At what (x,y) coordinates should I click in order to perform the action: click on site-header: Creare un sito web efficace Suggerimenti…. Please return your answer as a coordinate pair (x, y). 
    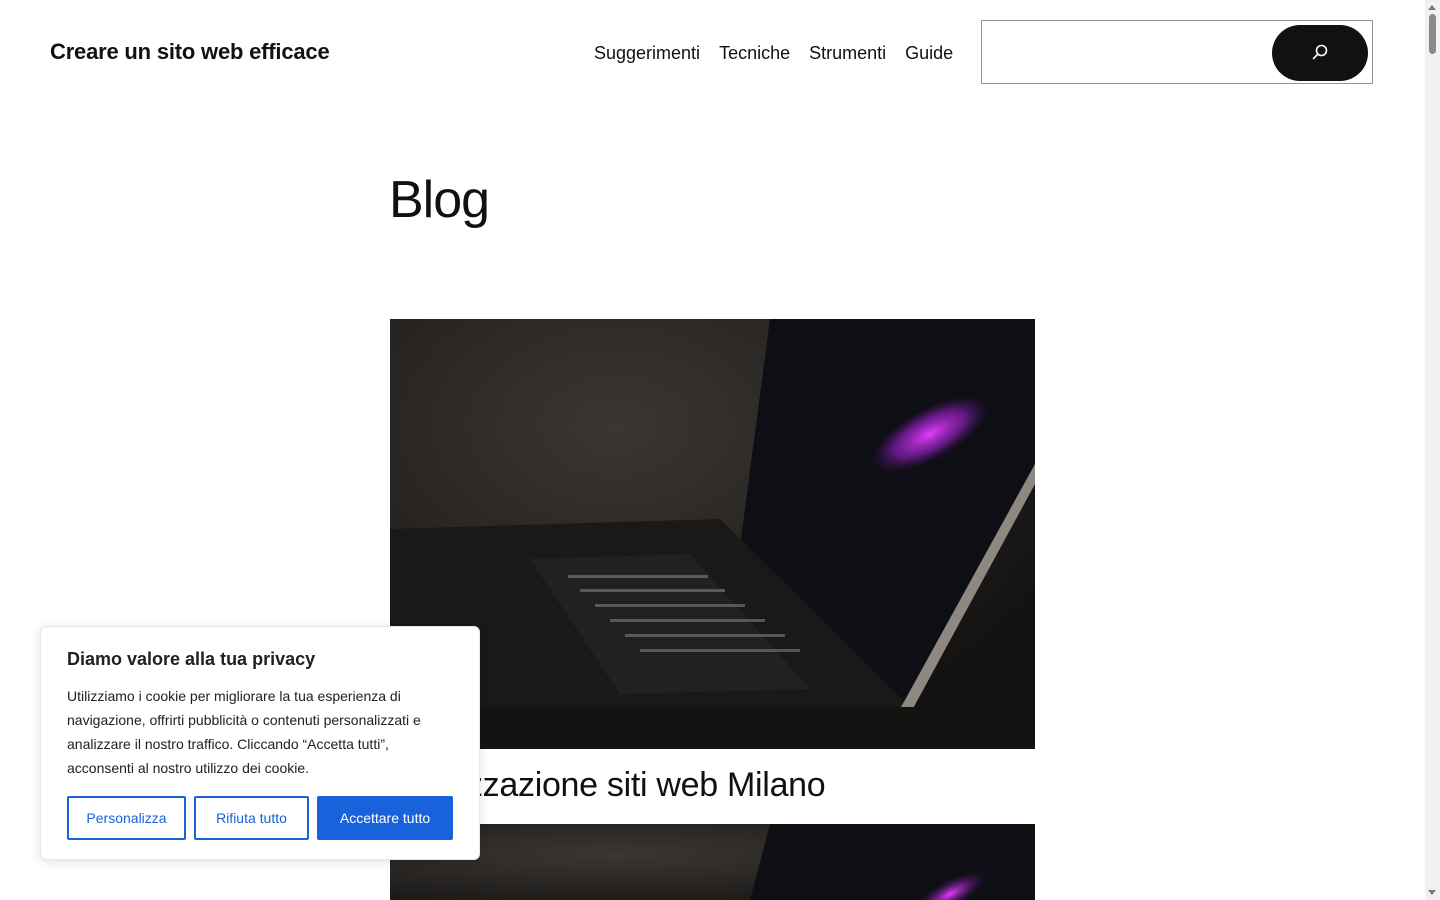
    Looking at the image, I should click on (712, 53).